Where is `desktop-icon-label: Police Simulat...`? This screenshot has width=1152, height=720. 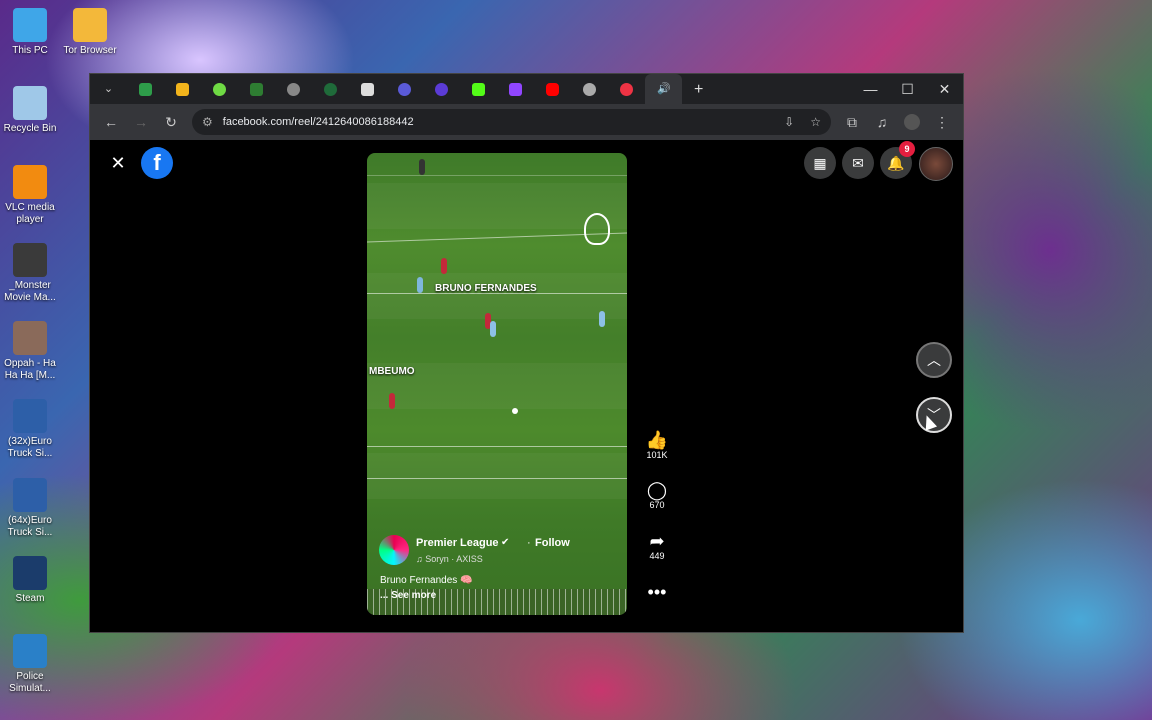
desktop-icon-label: Police Simulat... is located at coordinates (30, 682).